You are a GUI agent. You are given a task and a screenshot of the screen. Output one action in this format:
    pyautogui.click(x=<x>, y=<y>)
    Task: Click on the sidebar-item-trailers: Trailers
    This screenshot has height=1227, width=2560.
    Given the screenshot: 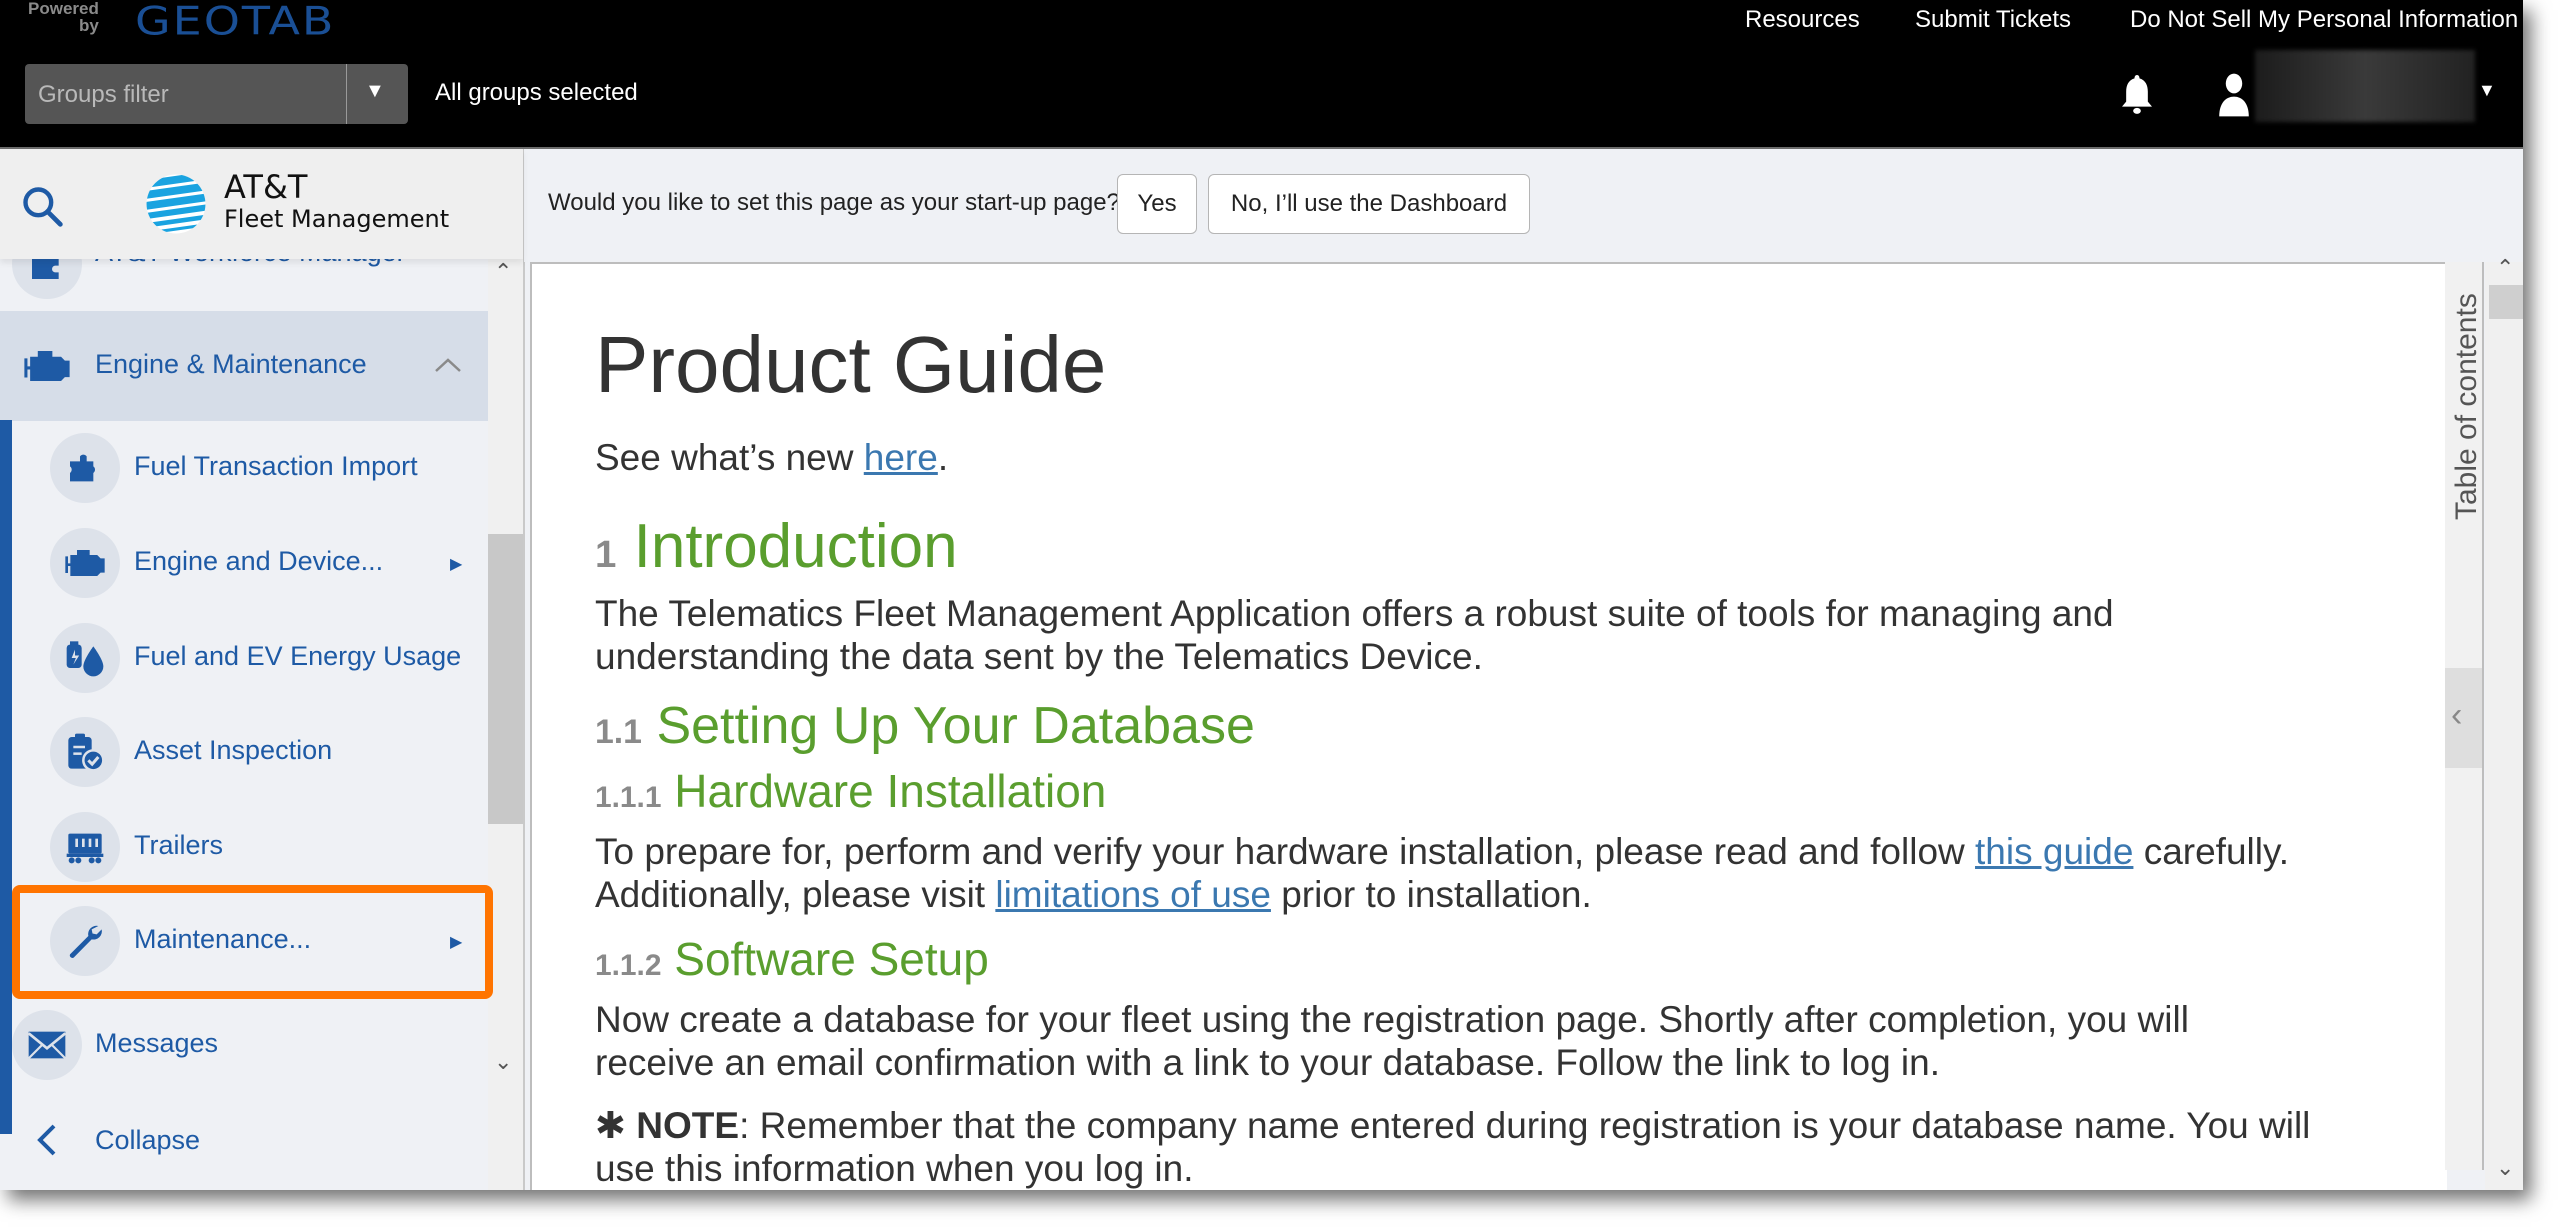 What is the action you would take?
    pyautogui.click(x=244, y=857)
    